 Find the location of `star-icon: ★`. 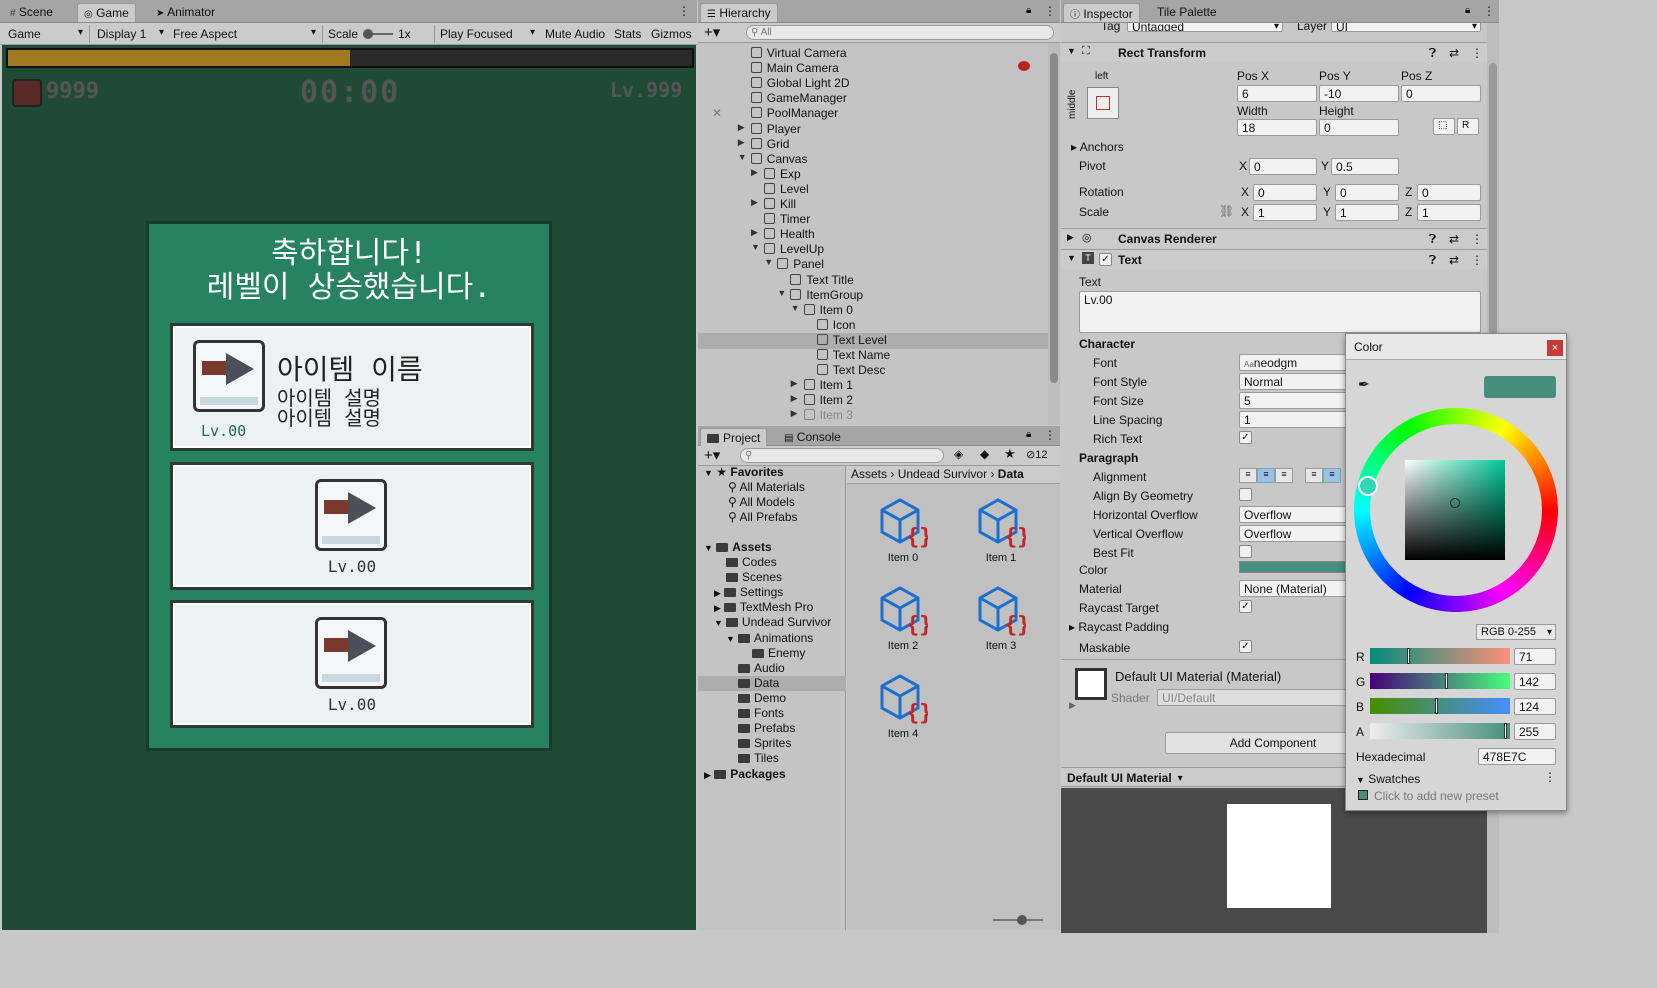

star-icon: ★ is located at coordinates (1010, 454).